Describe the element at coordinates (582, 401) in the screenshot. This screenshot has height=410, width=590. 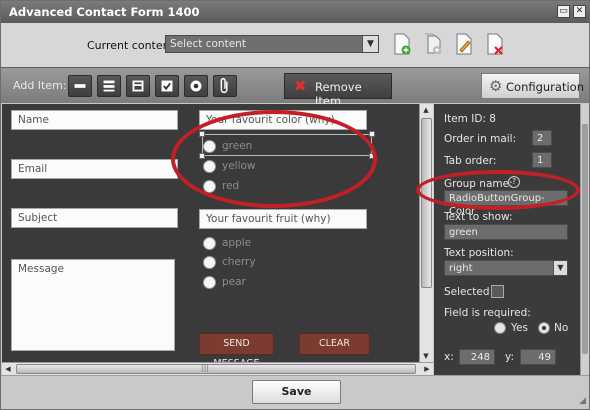
I see `resize-grip-icon: ◢` at that location.